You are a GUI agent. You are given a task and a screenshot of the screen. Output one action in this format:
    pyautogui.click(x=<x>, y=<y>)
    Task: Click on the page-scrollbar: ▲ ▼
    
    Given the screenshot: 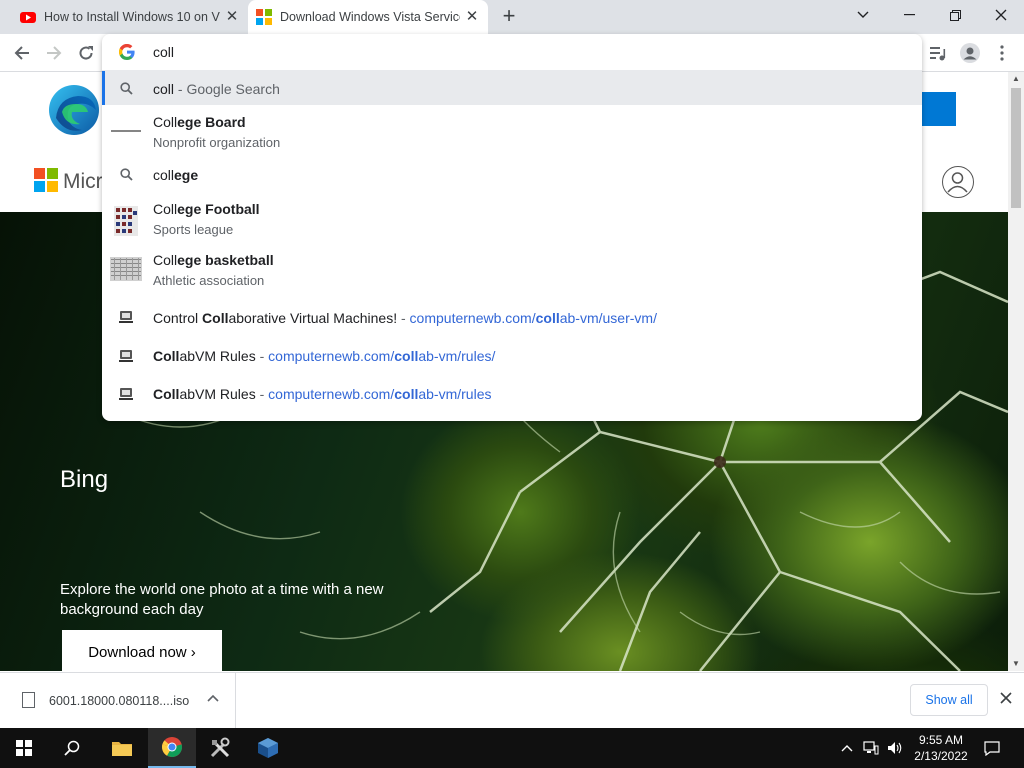 What is the action you would take?
    pyautogui.click(x=1016, y=371)
    